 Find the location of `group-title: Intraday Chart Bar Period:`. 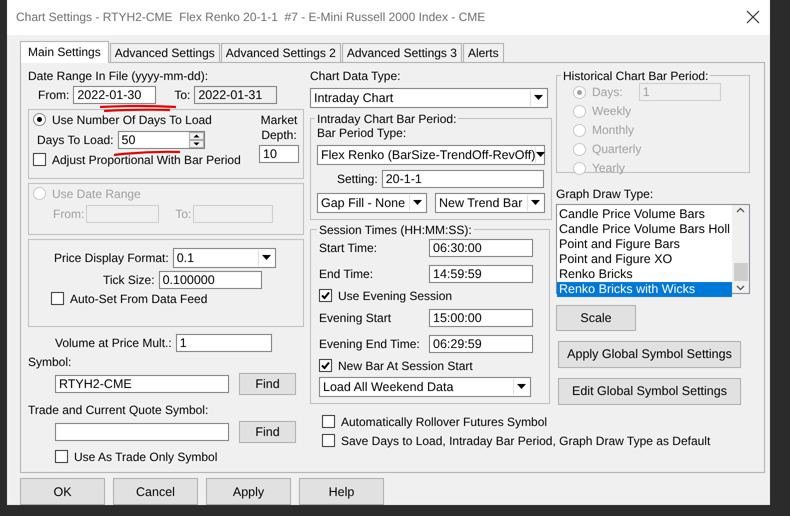

group-title: Intraday Chart Bar Period: is located at coordinates (387, 119).